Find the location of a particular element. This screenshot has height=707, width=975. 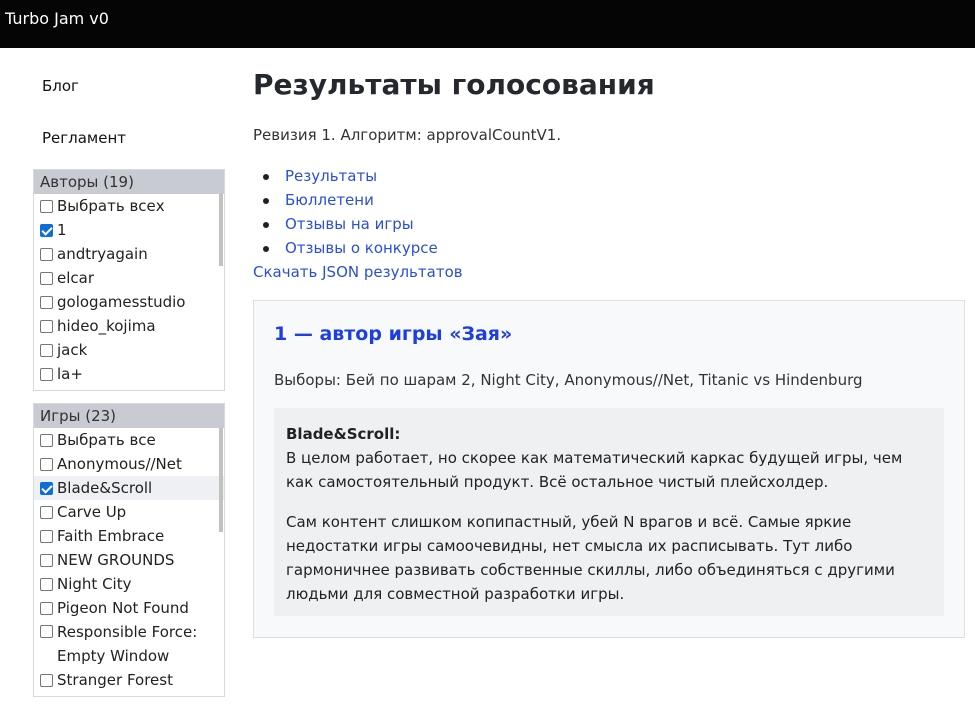

authors-filter-header: Авторы (19) is located at coordinates (129, 182).